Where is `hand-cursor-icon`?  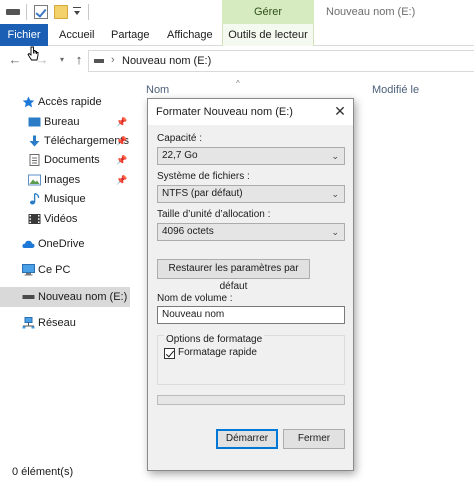
hand-cursor-icon is located at coordinates (33, 53).